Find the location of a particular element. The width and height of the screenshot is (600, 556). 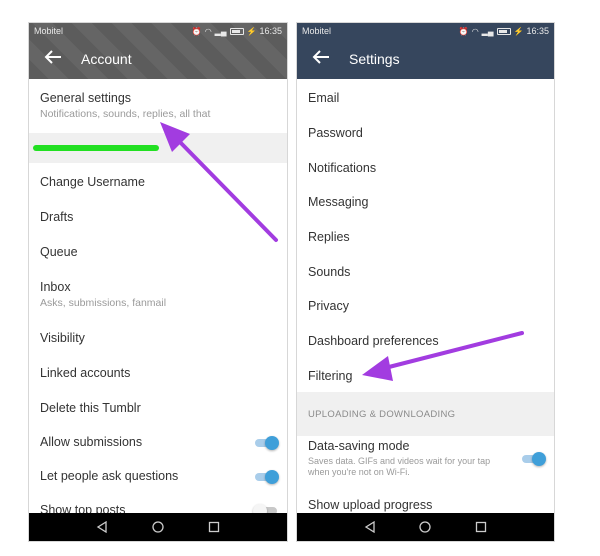

email-item: Email is located at coordinates (425, 98).